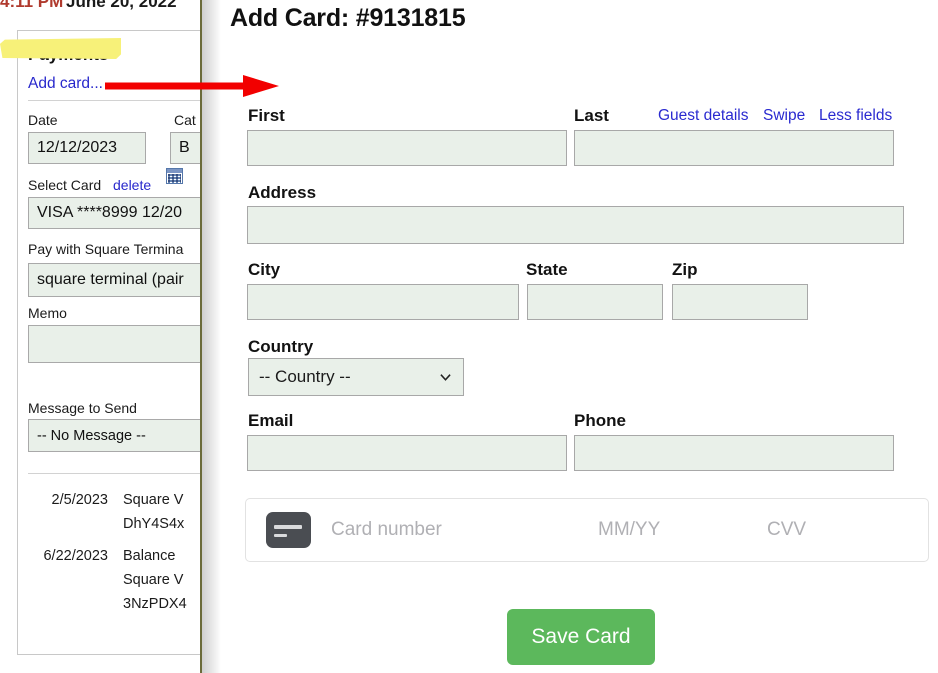 The height and width of the screenshot is (673, 938). I want to click on panel-right-border, so click(201, 336).